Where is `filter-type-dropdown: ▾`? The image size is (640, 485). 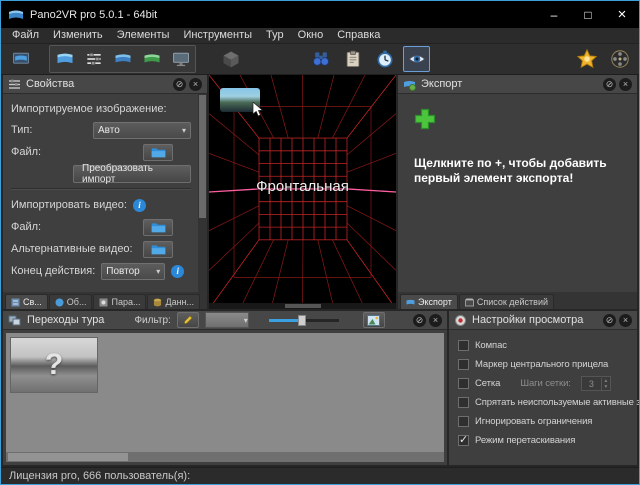
filter-type-dropdown: ▾ is located at coordinates (226, 320).